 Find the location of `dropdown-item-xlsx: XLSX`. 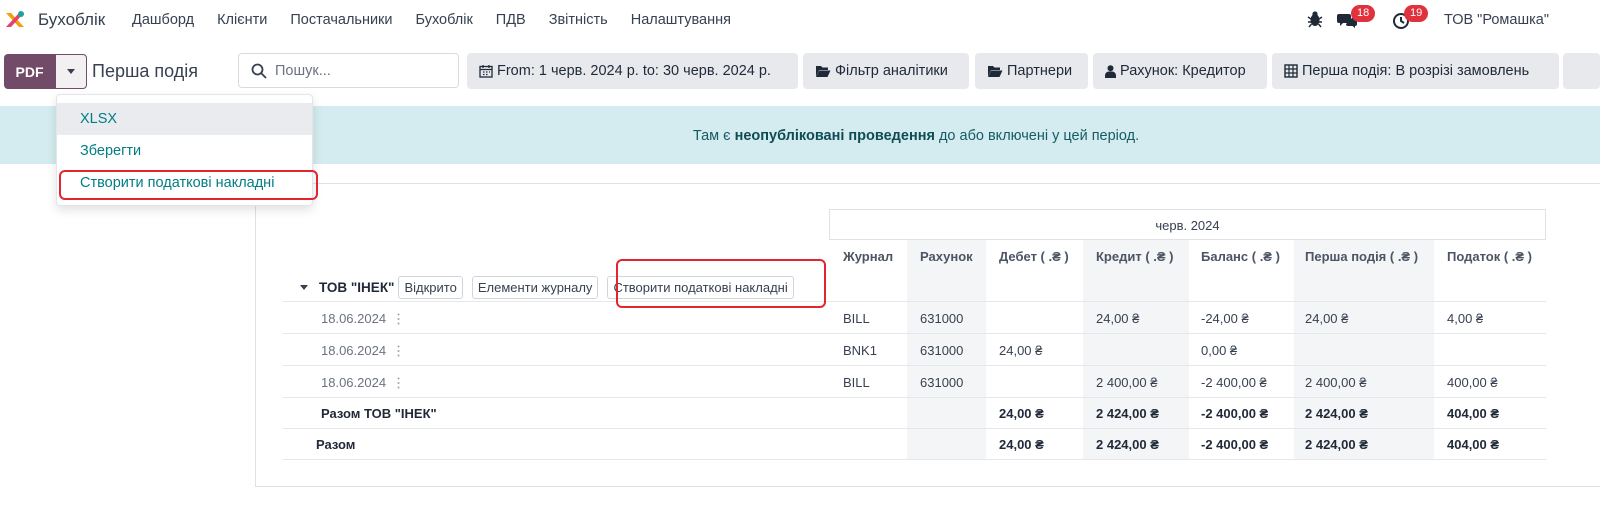

dropdown-item-xlsx: XLSX is located at coordinates (184, 119).